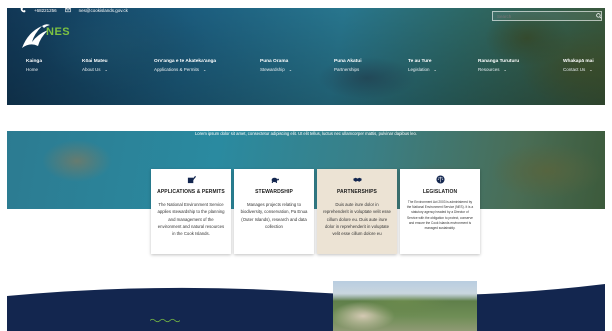  What do you see at coordinates (272, 69) in the screenshot?
I see `nav-item-english-label: Stewardship` at bounding box center [272, 69].